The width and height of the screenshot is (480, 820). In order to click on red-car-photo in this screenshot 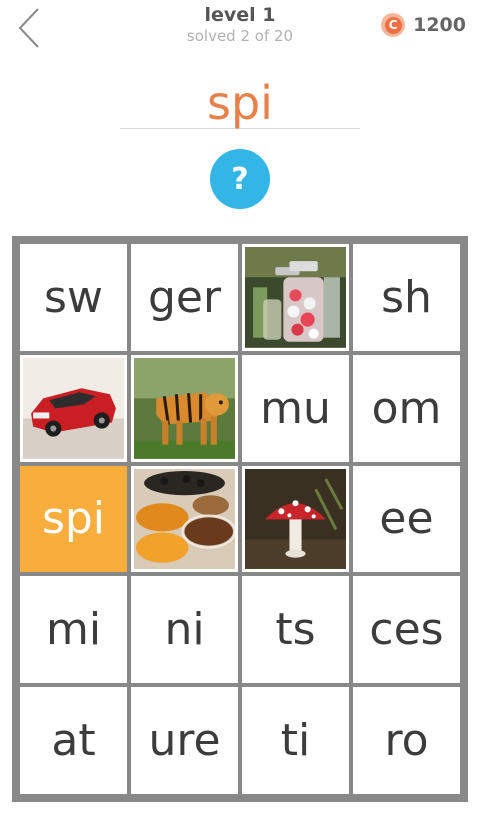, I will do `click(73, 408)`.